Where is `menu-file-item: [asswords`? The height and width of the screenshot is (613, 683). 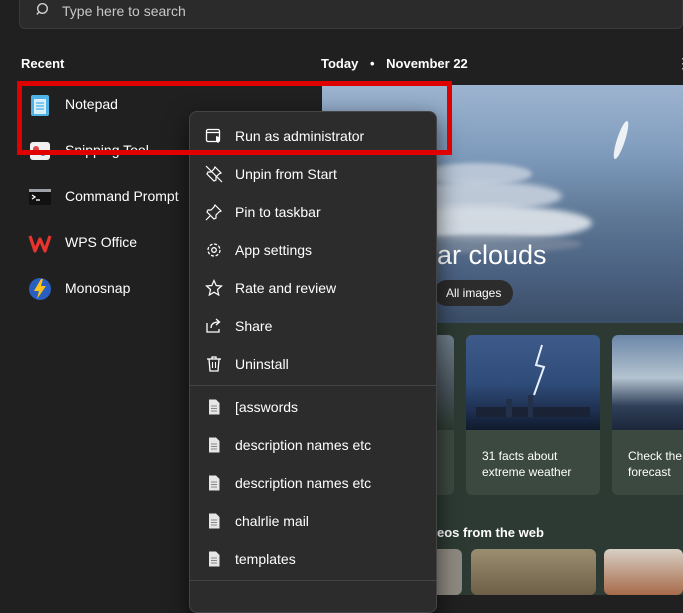 menu-file-item: [asswords is located at coordinates (313, 407).